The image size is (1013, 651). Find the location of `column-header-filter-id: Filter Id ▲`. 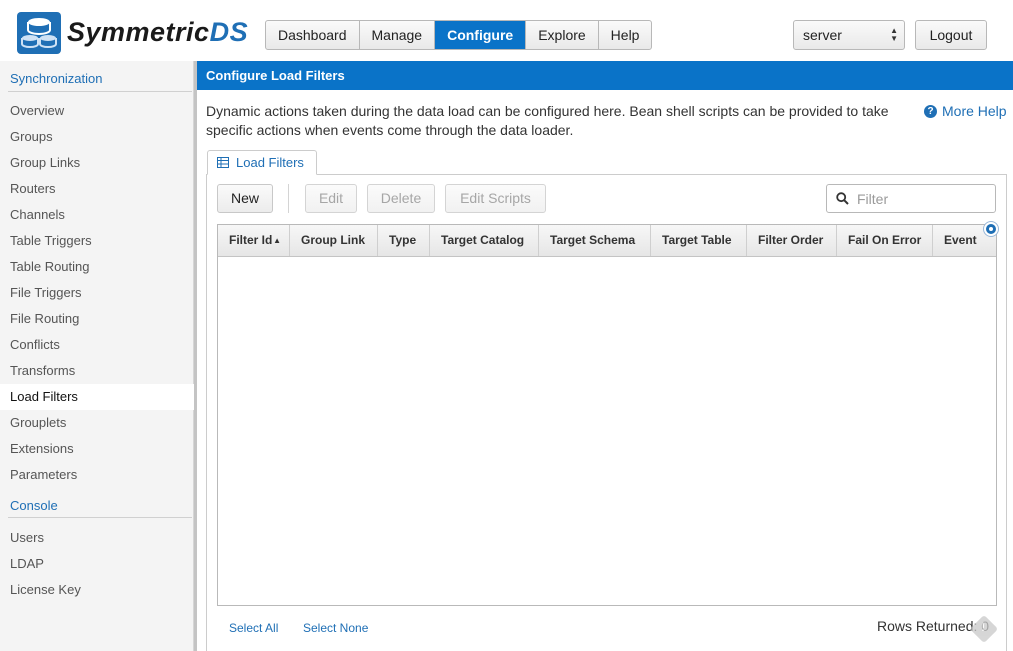

column-header-filter-id: Filter Id ▲ is located at coordinates (254, 240).